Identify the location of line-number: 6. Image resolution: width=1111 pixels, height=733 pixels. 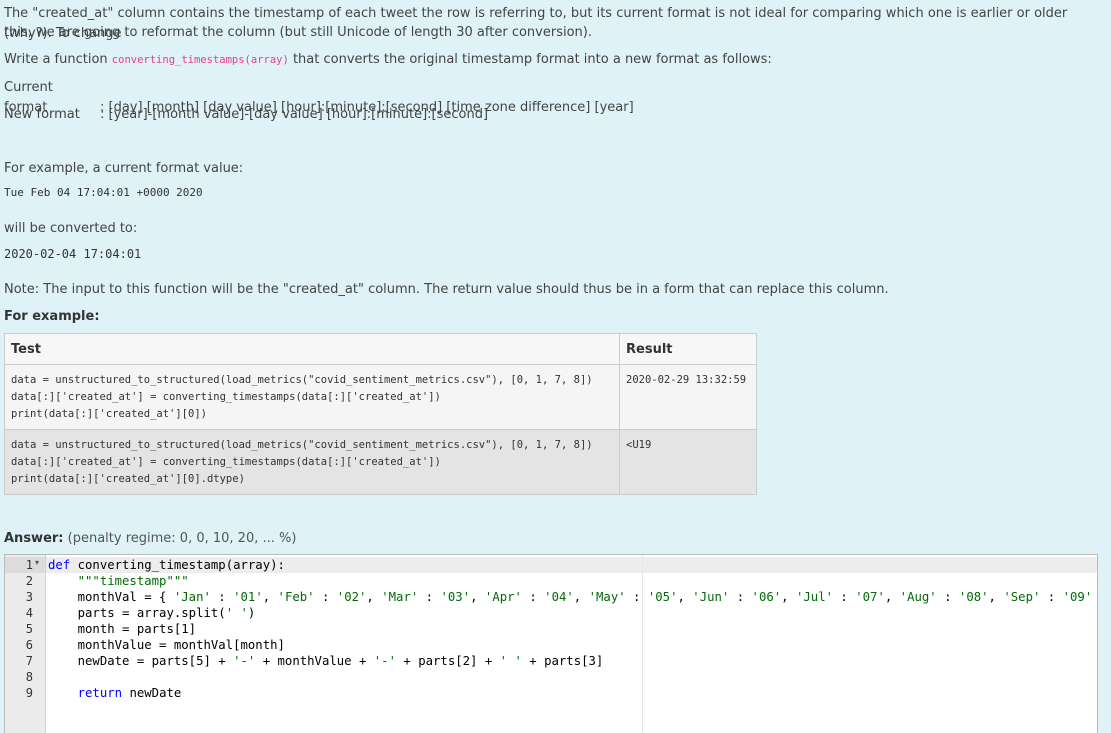
(20, 645).